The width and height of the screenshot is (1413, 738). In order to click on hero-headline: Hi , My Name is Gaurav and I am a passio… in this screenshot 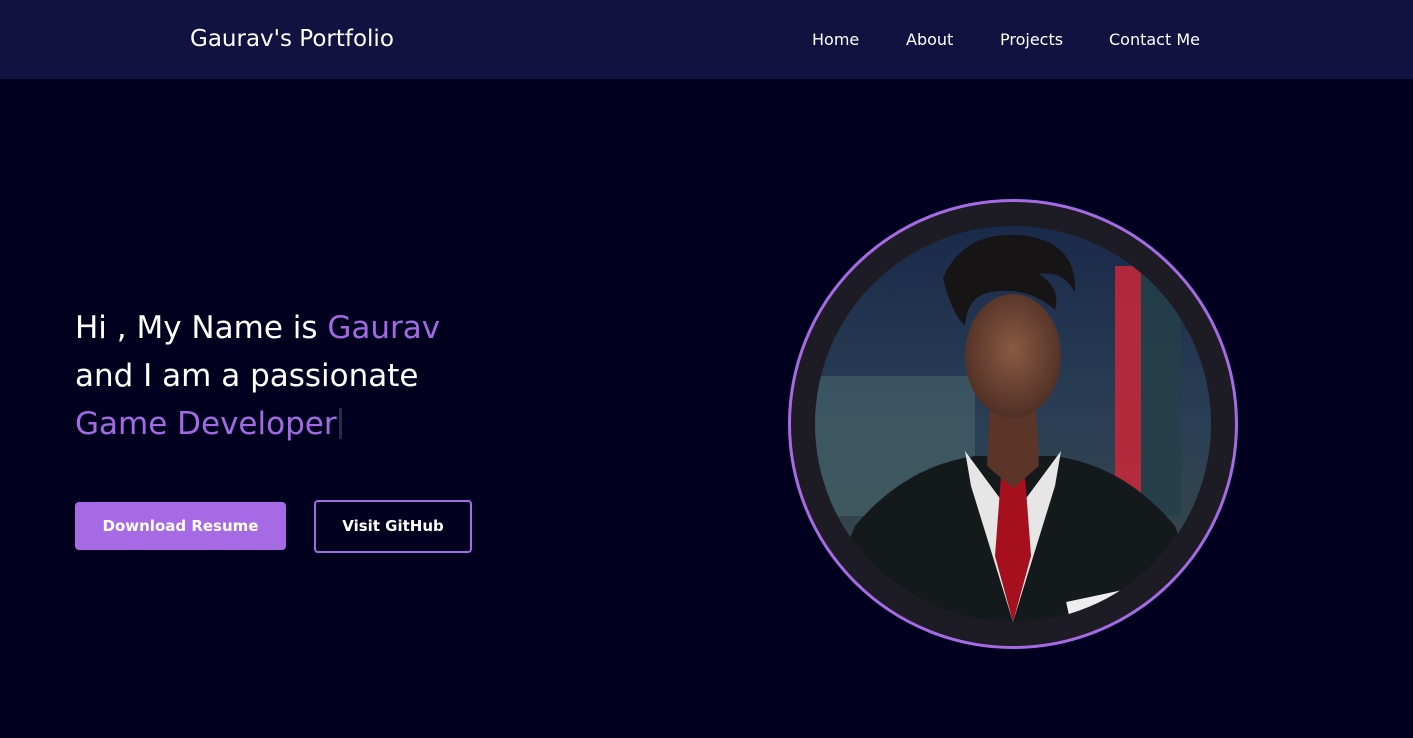, I will do `click(355, 376)`.